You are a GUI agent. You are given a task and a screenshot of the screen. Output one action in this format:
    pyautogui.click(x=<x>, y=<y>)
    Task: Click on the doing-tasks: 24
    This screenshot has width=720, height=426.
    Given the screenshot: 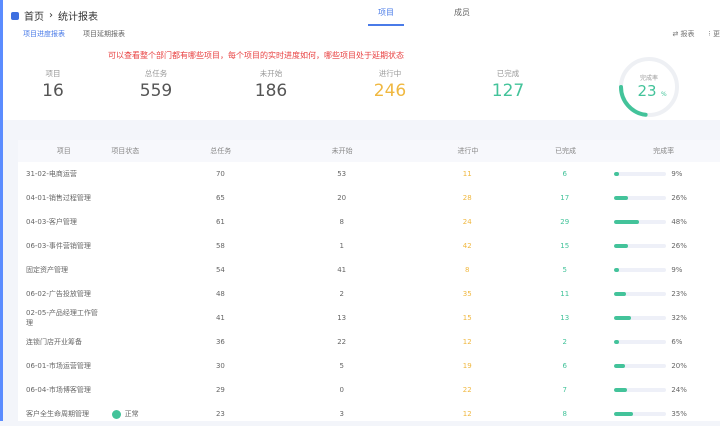 What is the action you would take?
    pyautogui.click(x=467, y=222)
    